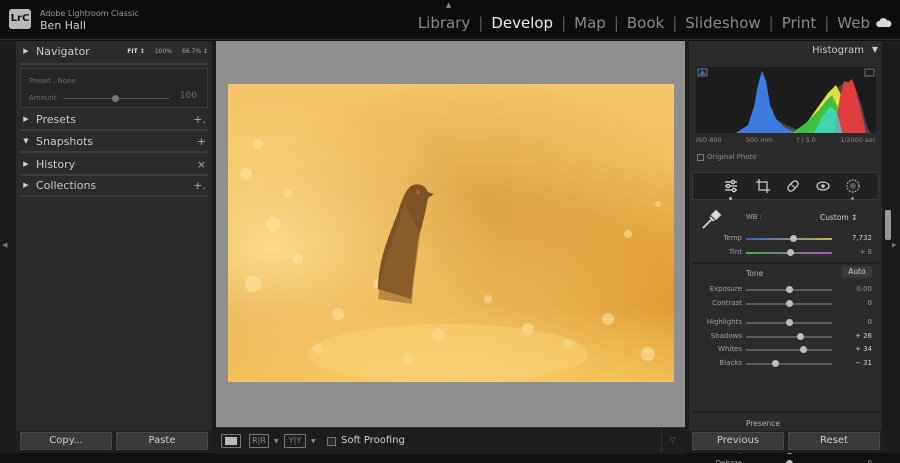 This screenshot has height=463, width=900. Describe the element at coordinates (776, 363) in the screenshot. I see `blacks-slider-thumb` at that location.